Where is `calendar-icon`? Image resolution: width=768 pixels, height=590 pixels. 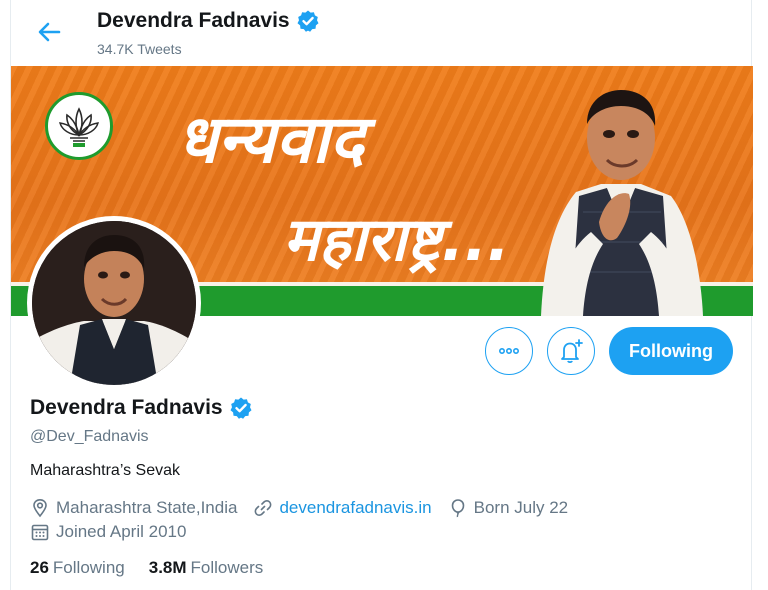
calendar-icon is located at coordinates (40, 532).